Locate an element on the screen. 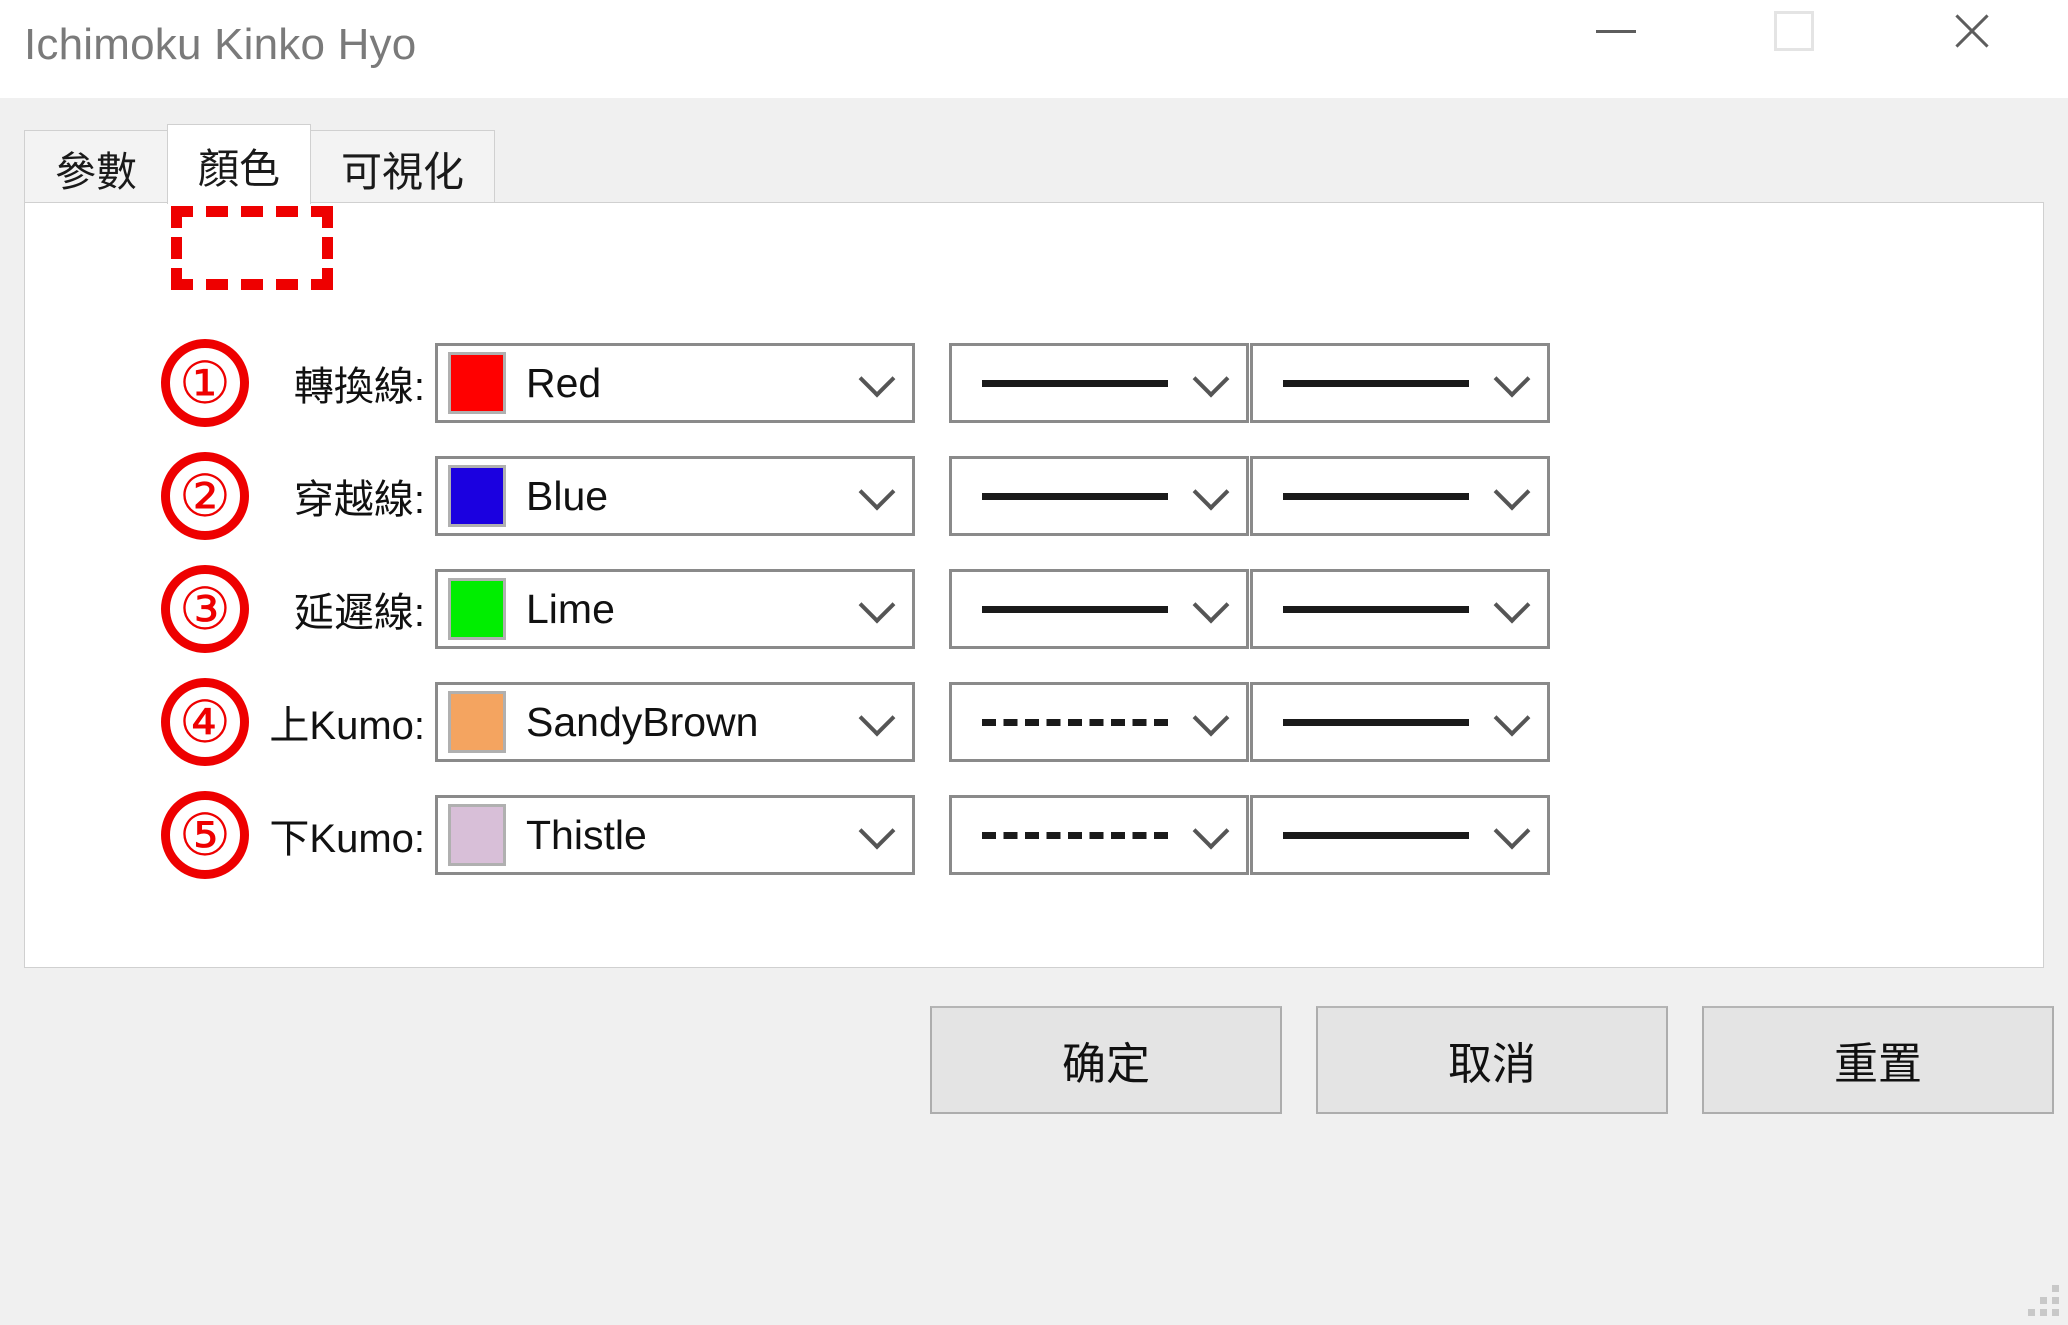 This screenshot has width=2068, height=1325. step-badge-2: ② is located at coordinates (205, 496).